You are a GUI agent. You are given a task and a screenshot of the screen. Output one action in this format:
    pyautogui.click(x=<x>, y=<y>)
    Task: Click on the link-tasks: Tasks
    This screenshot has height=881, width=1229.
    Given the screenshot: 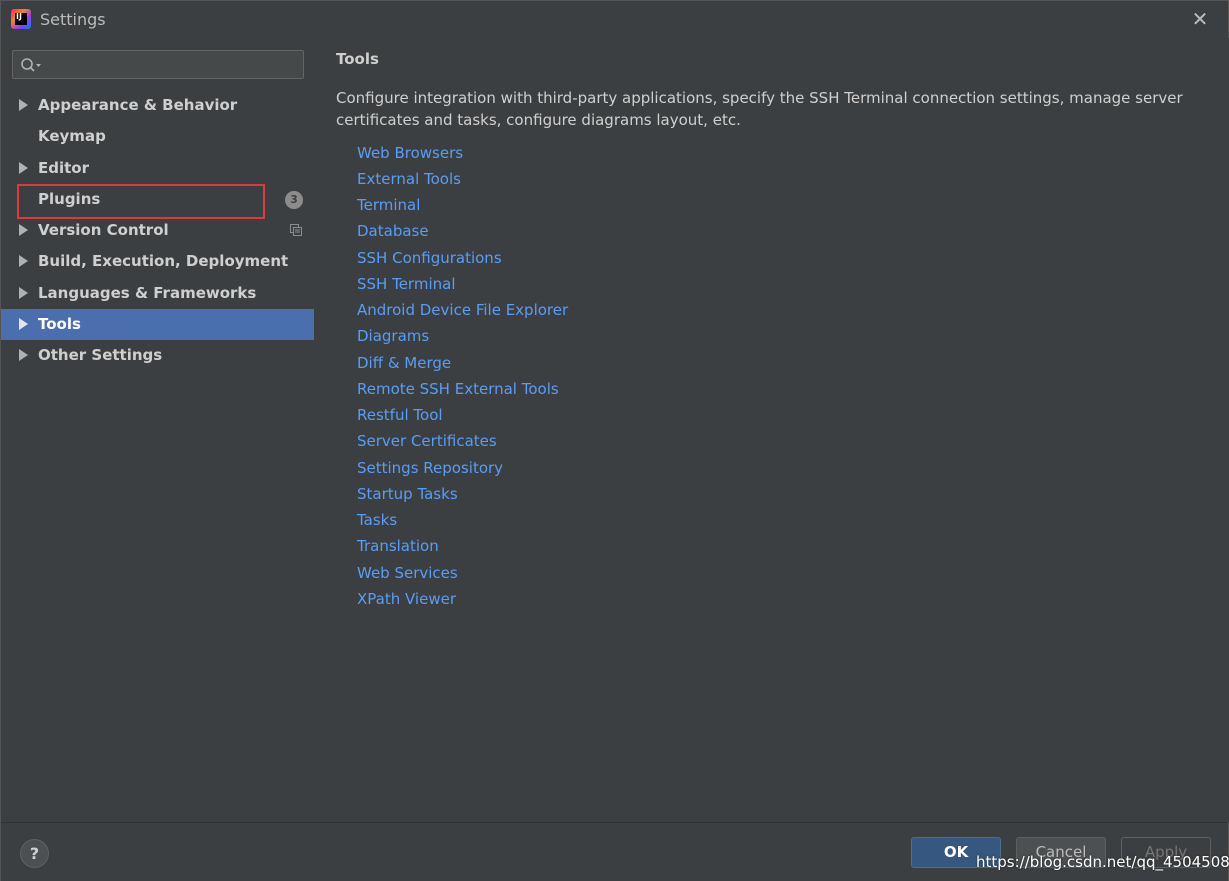 What is the action you would take?
    pyautogui.click(x=377, y=520)
    